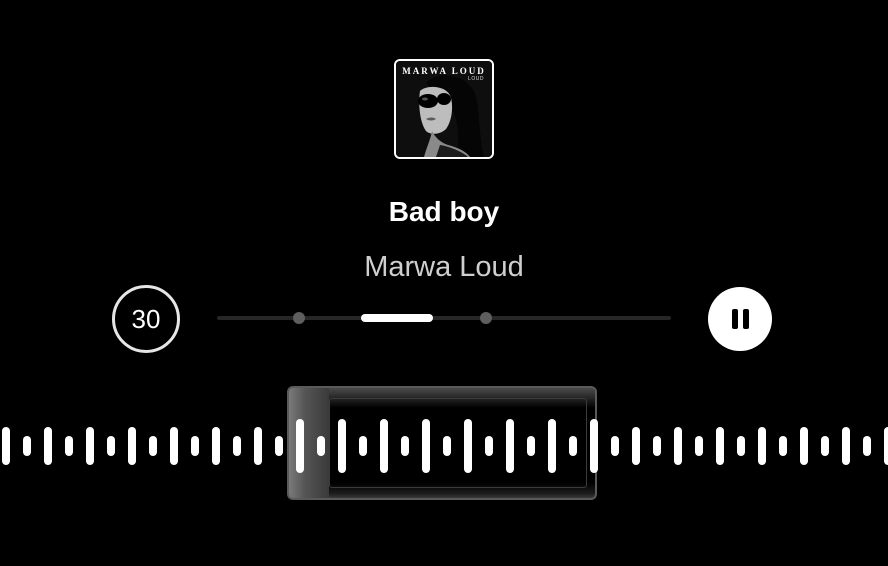 The width and height of the screenshot is (888, 566). Describe the element at coordinates (740, 319) in the screenshot. I see `pause-button` at that location.